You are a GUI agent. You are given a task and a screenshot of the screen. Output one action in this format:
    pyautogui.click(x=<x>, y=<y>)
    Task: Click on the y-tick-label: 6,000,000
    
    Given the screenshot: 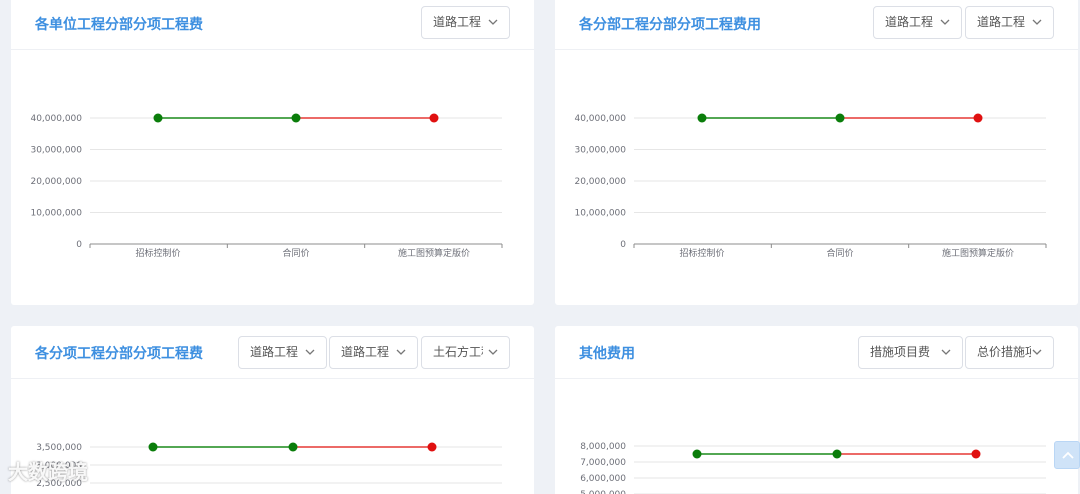 What is the action you would take?
    pyautogui.click(x=603, y=479)
    